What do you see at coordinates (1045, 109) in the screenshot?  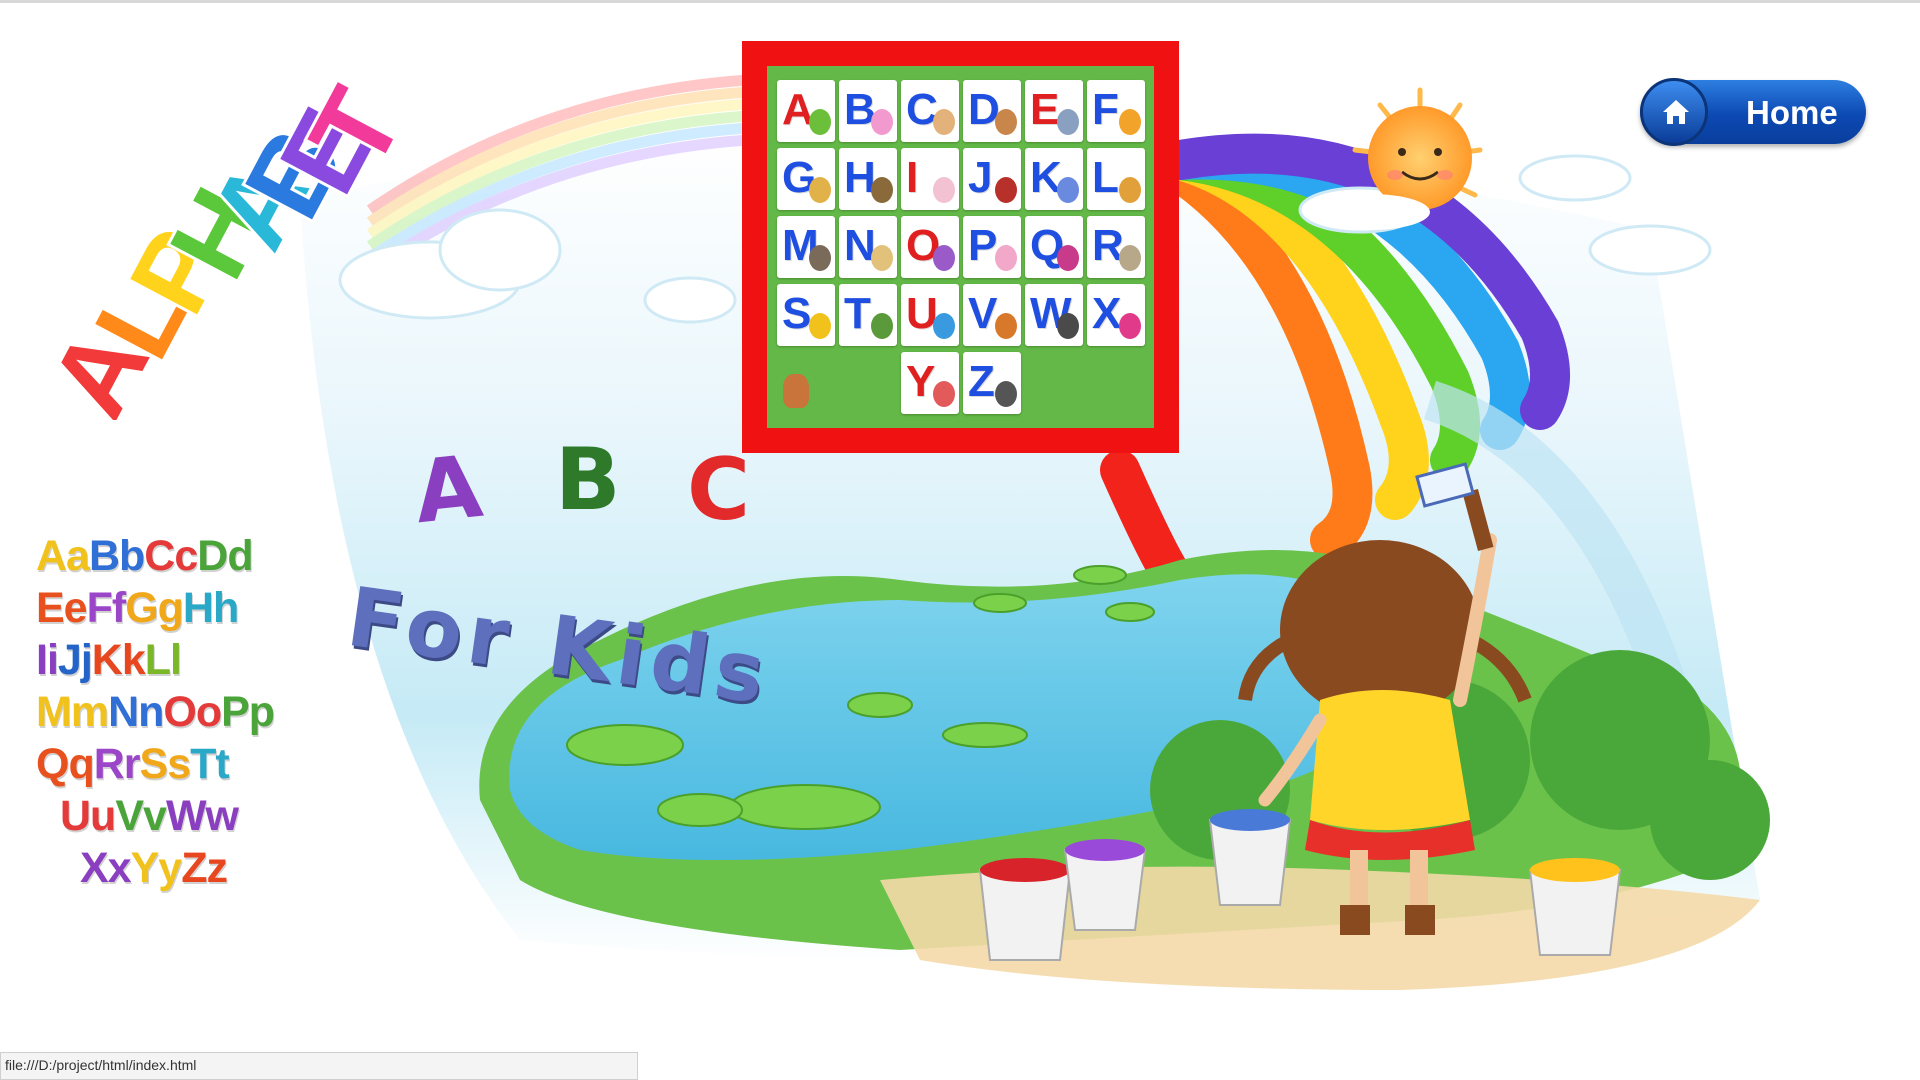 I see `letter-tile-letter: E` at bounding box center [1045, 109].